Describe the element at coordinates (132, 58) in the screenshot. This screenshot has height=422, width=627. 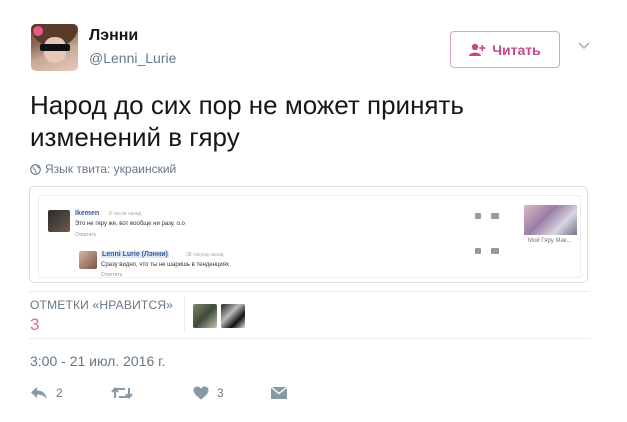
I see `author-handle: @Lenni_Lurie` at that location.